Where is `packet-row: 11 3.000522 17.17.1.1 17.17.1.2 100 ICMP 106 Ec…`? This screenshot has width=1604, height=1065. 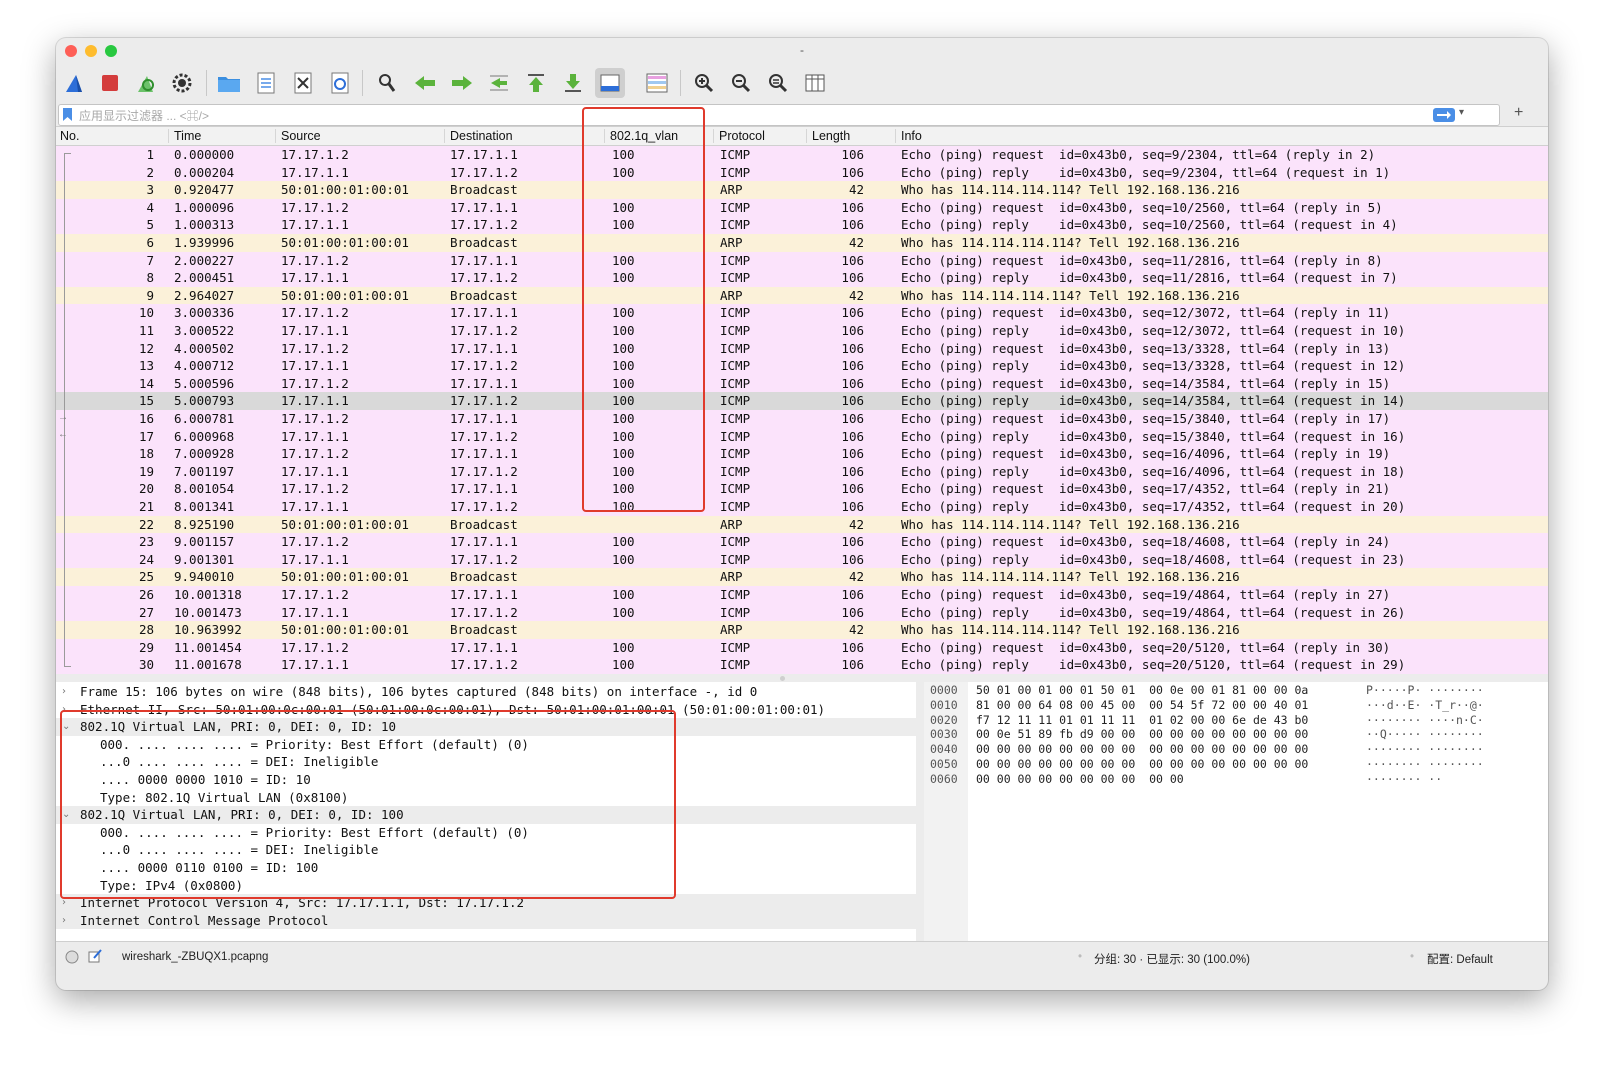 packet-row: 11 3.000522 17.17.1.1 17.17.1.2 100 ICMP 106 Ec… is located at coordinates (802, 331).